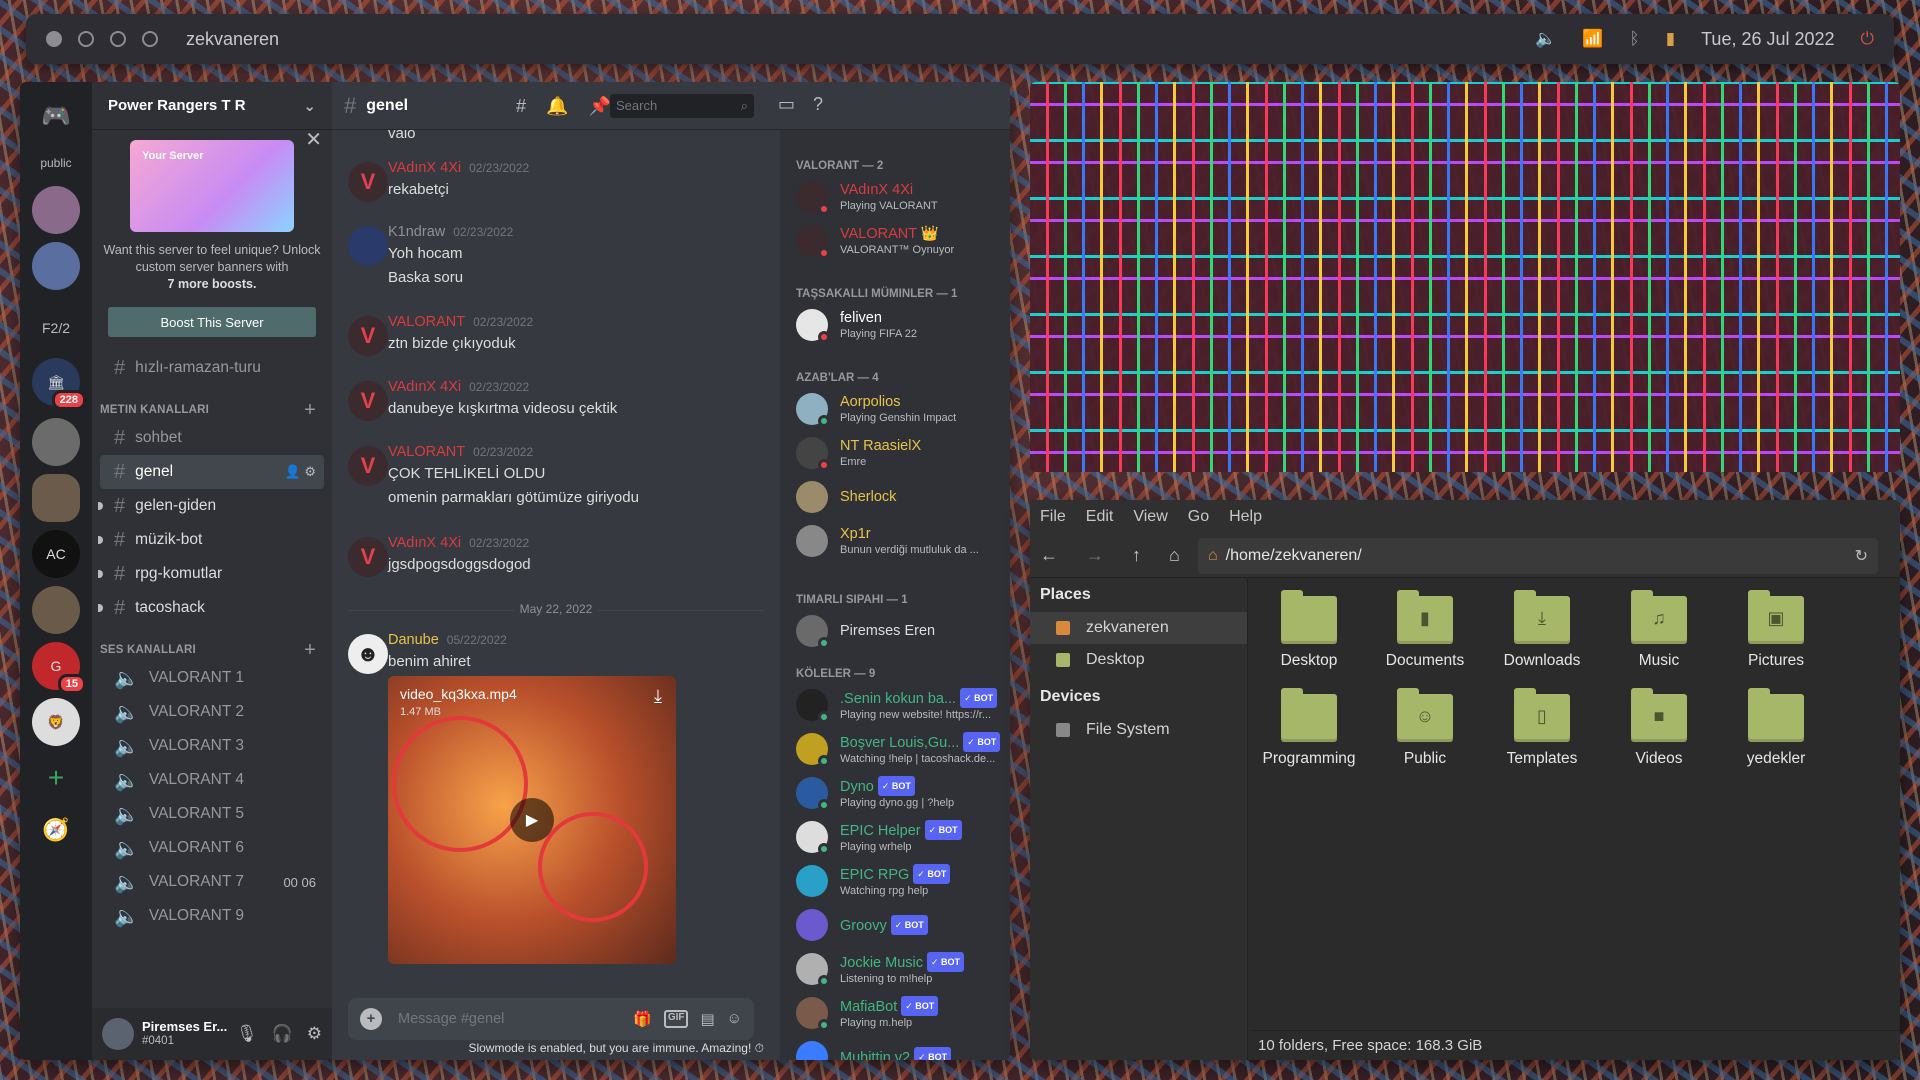 The height and width of the screenshot is (1080, 1920). Describe the element at coordinates (1136, 555) in the screenshot. I see `up-arrow-icon: ↑` at that location.